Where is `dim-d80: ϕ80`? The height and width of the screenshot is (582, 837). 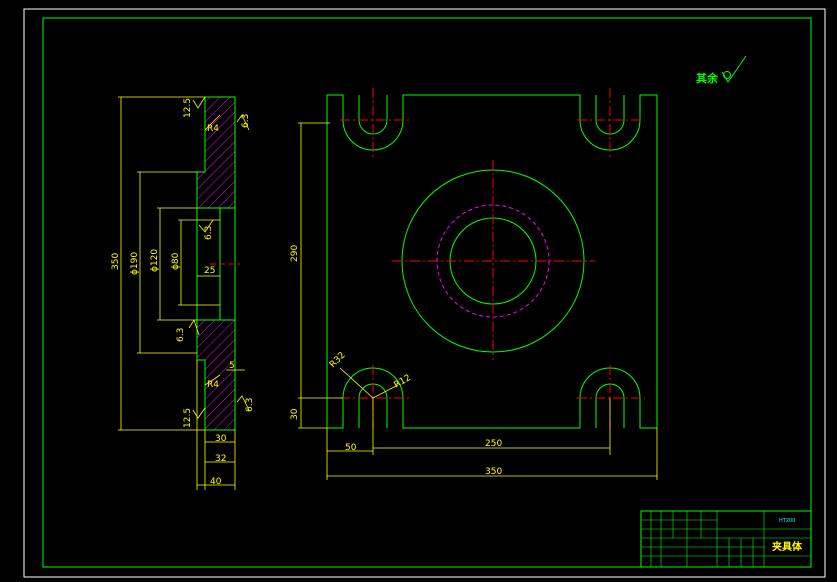
dim-d80: ϕ80 is located at coordinates (176, 261).